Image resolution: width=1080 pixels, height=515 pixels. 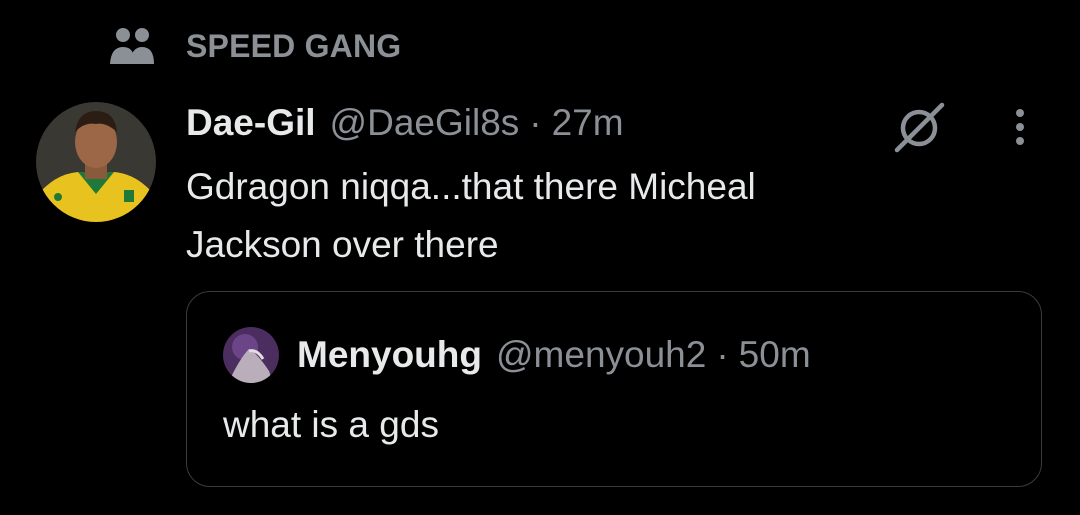 What do you see at coordinates (331, 424) in the screenshot?
I see `quote-text: what is a gds` at bounding box center [331, 424].